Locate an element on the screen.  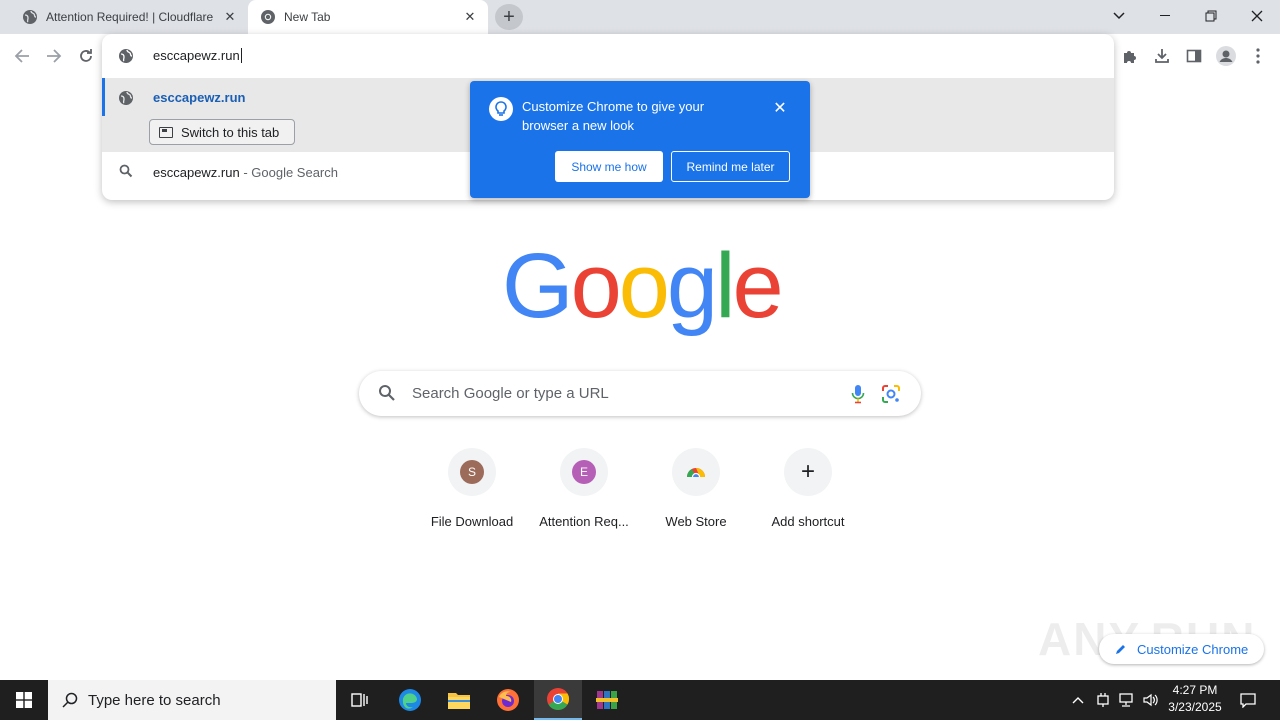
downloads-button is located at coordinates (1162, 56).